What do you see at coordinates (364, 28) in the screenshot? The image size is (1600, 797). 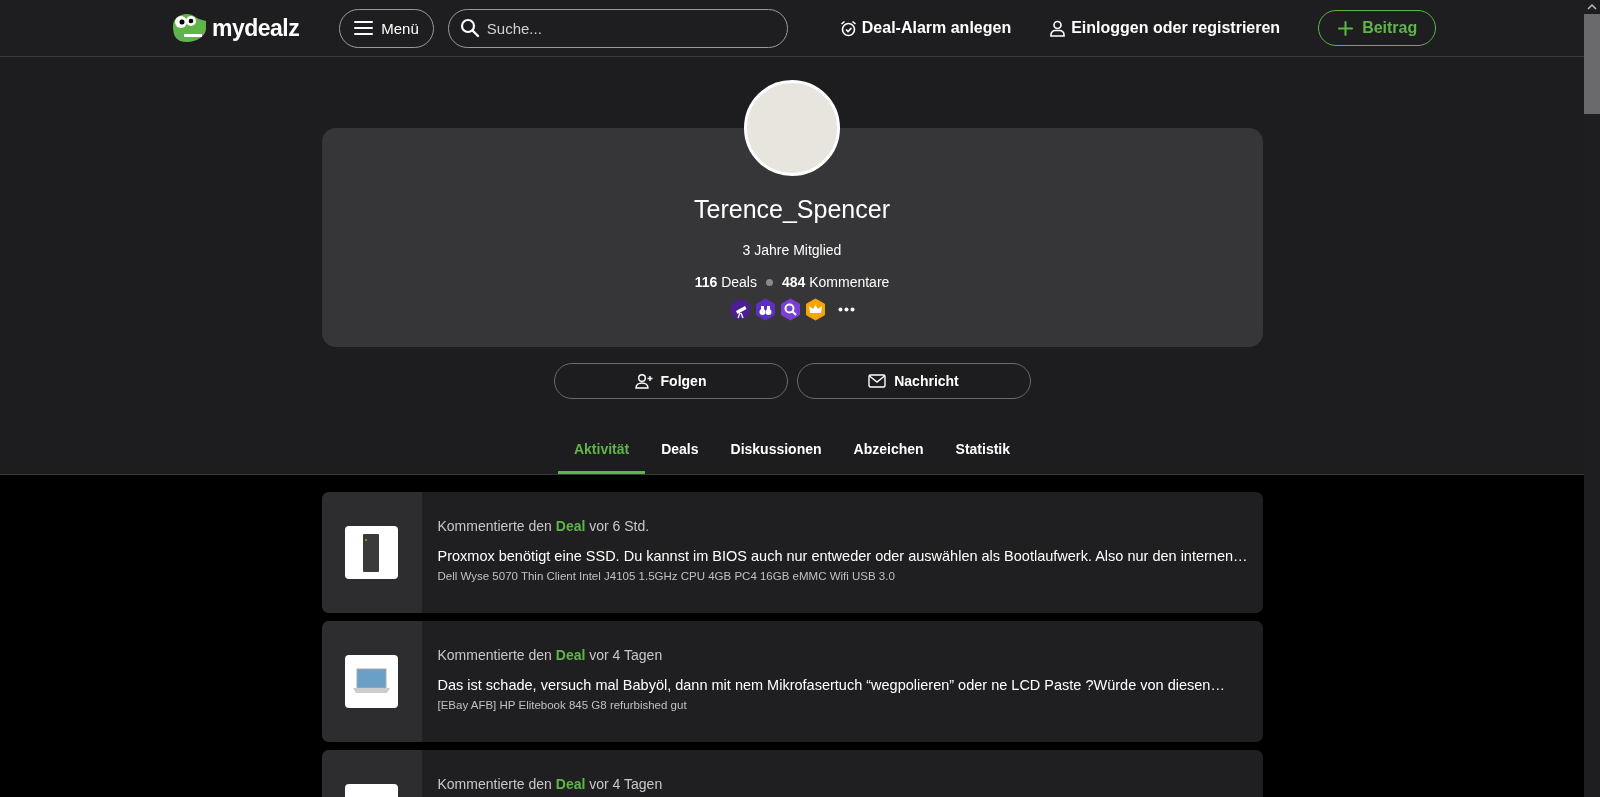 I see `menu-icon` at bounding box center [364, 28].